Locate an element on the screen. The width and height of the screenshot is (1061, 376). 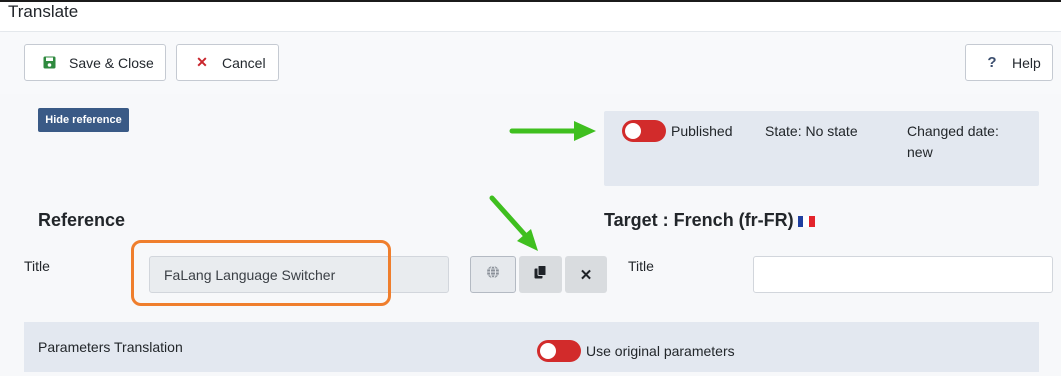
arrow-annotation-icons is located at coordinates (542, 186).